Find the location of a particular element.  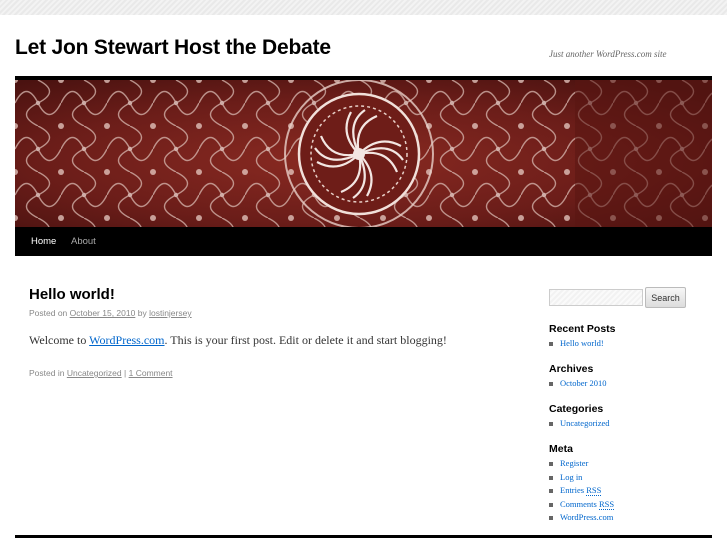

list-item: Log in is located at coordinates (581, 478).